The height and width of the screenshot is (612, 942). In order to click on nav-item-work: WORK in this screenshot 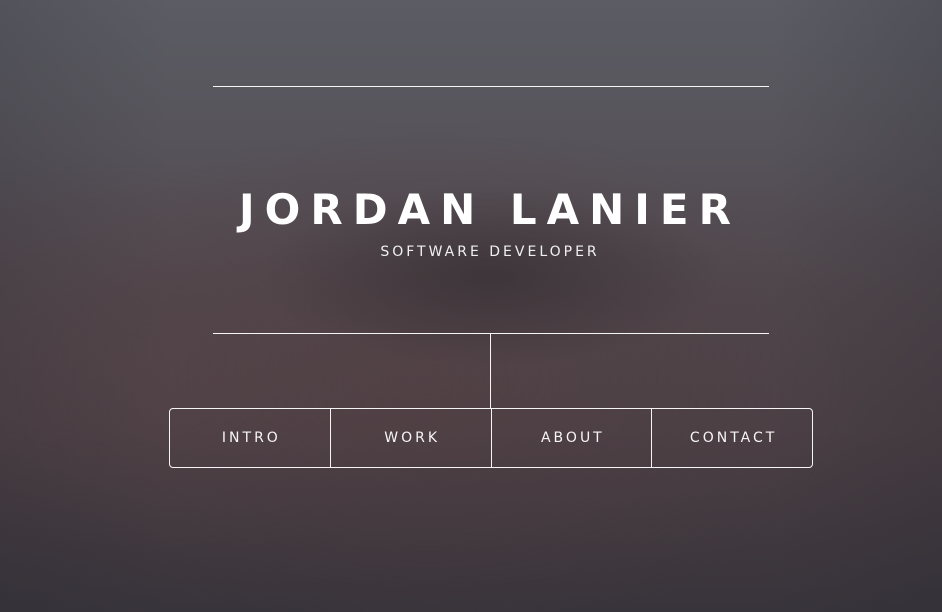, I will do `click(410, 438)`.